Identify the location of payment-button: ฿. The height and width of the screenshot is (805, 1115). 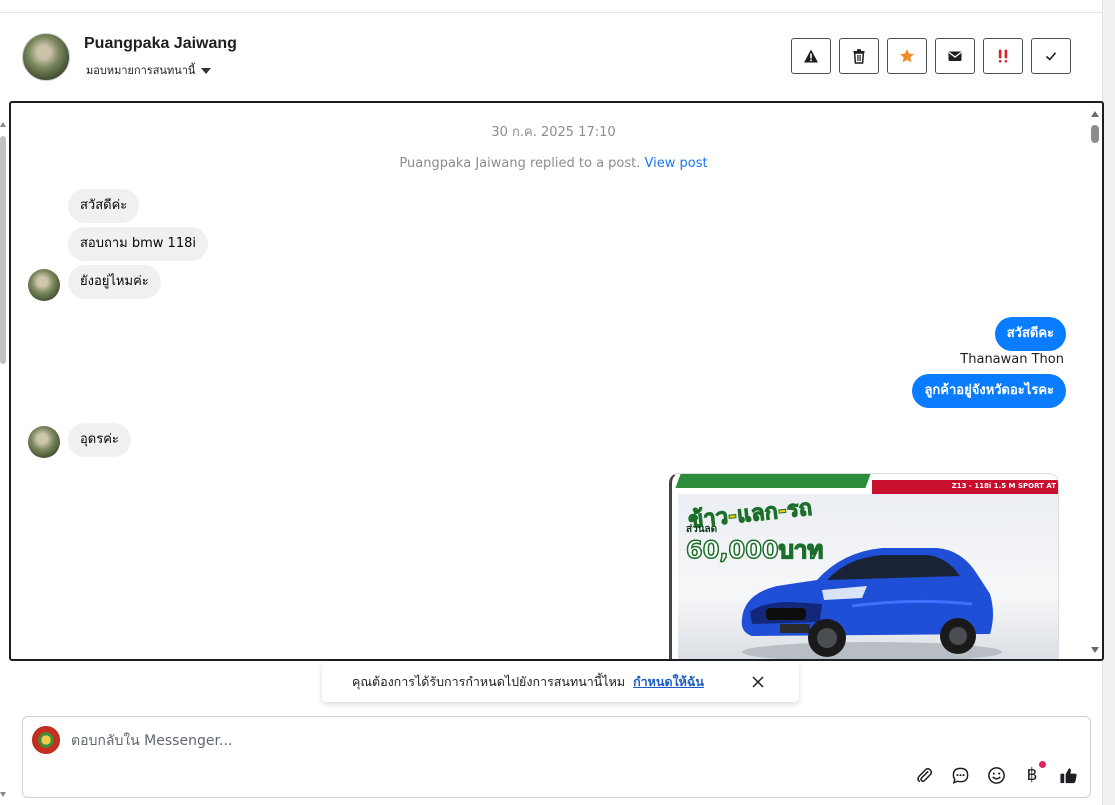
(1033, 773).